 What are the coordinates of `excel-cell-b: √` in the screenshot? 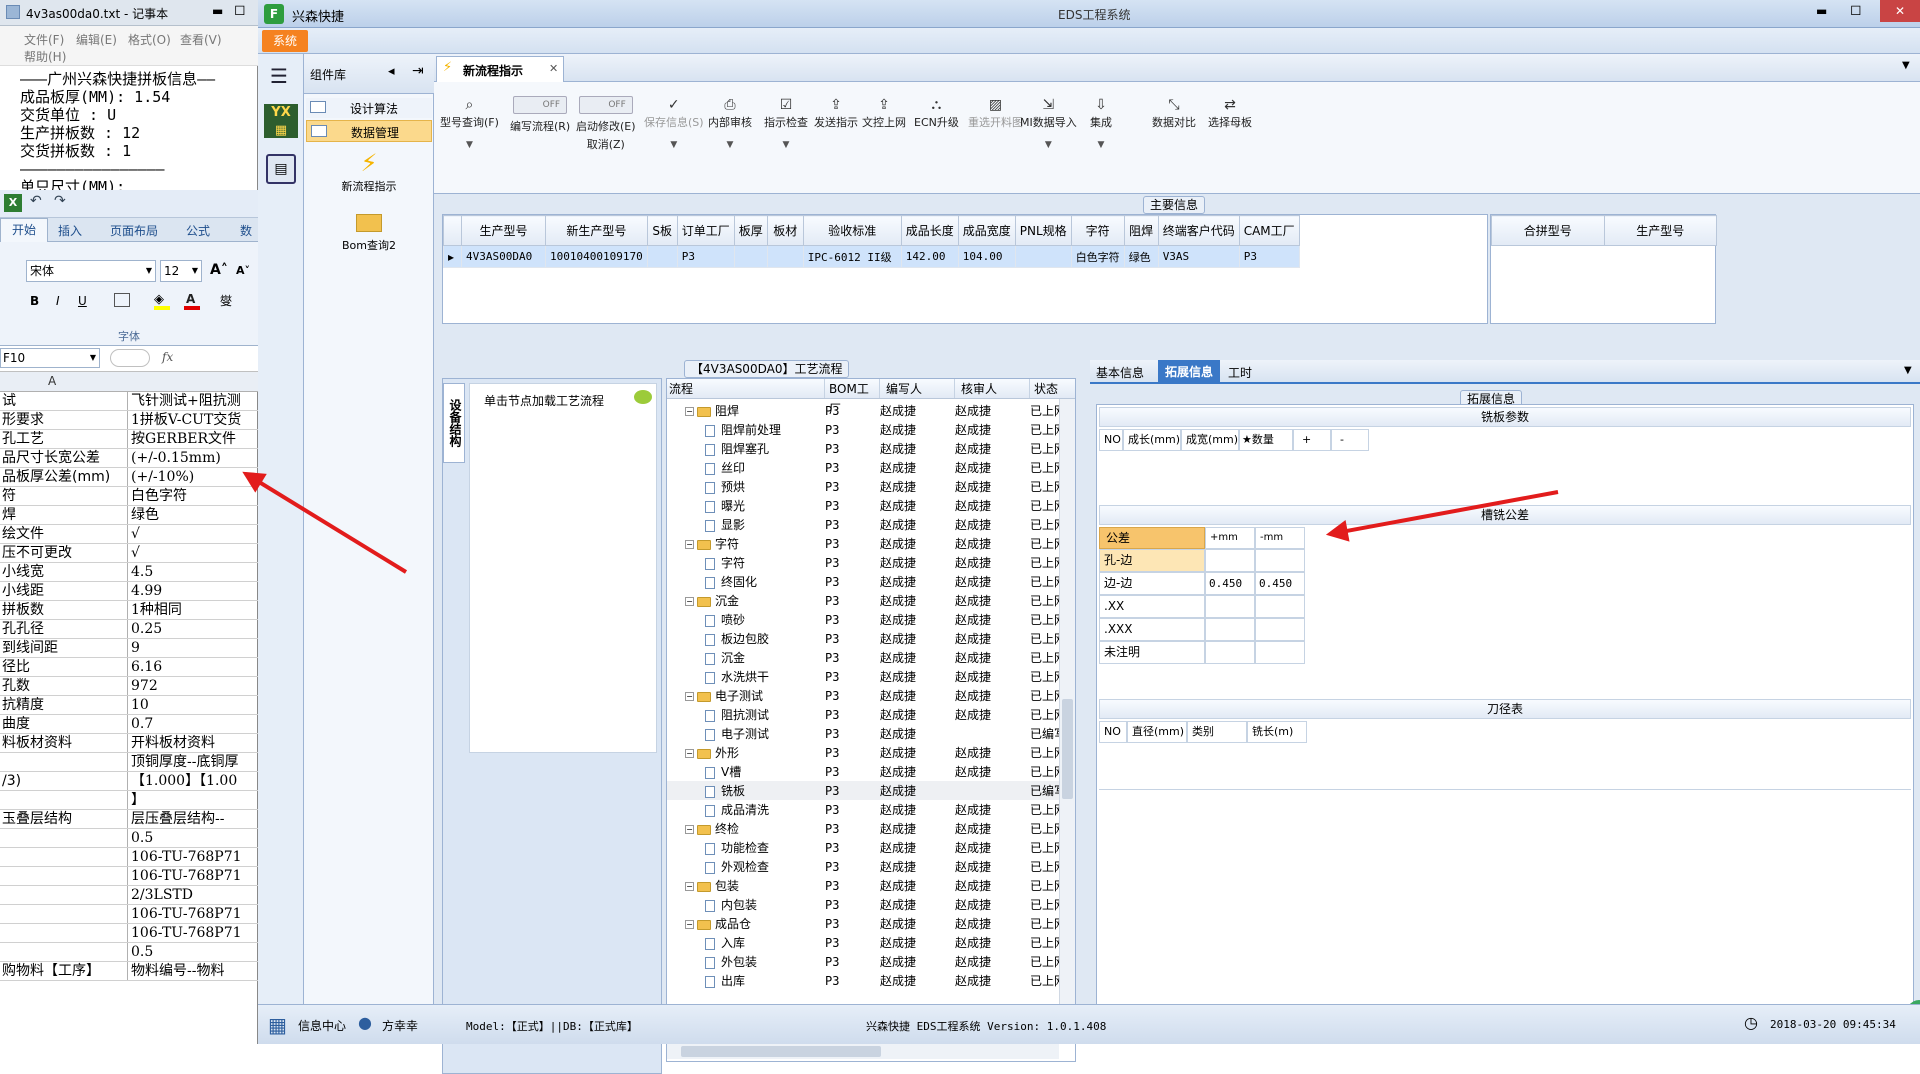 It's located at (193, 534).